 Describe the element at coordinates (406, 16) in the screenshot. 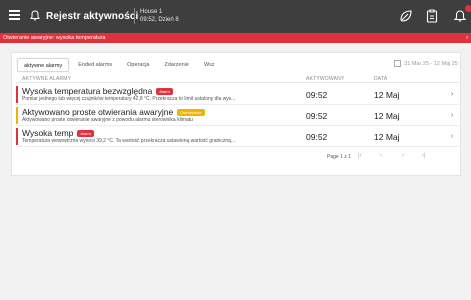

I see `leaf-icon` at that location.